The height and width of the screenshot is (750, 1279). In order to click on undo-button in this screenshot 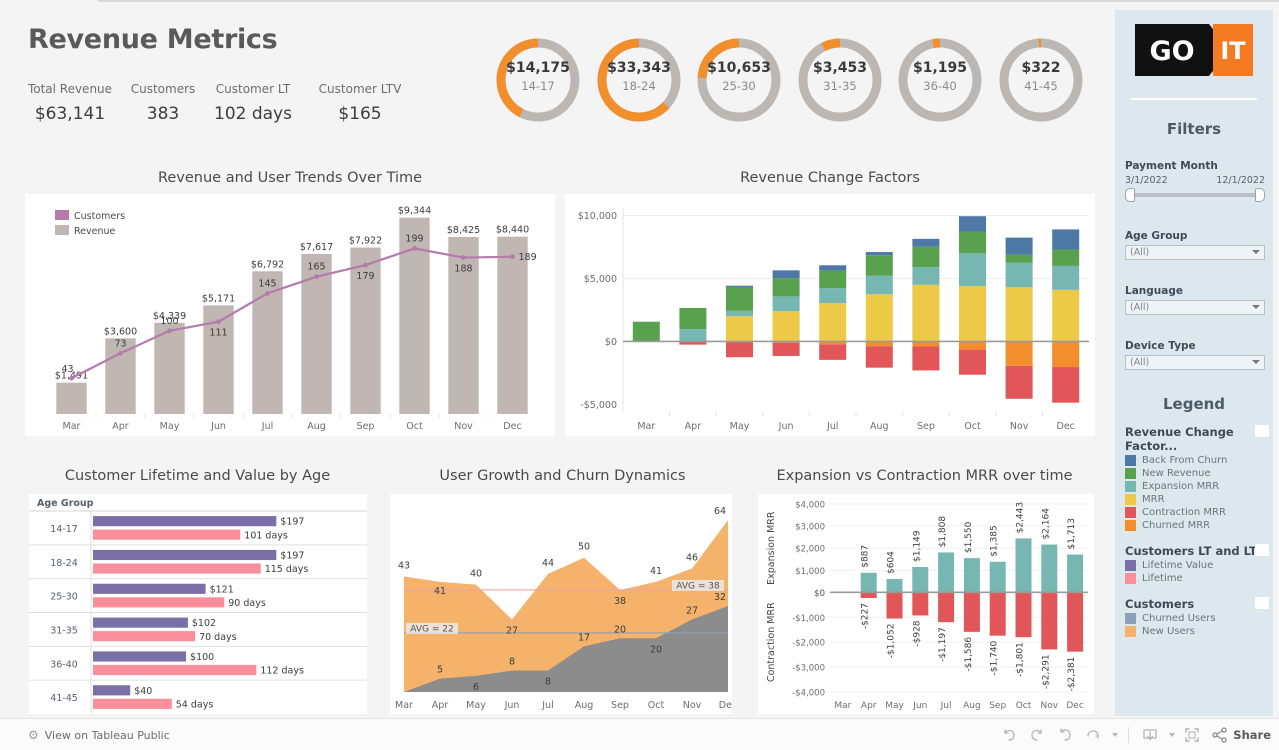, I will do `click(1009, 735)`.